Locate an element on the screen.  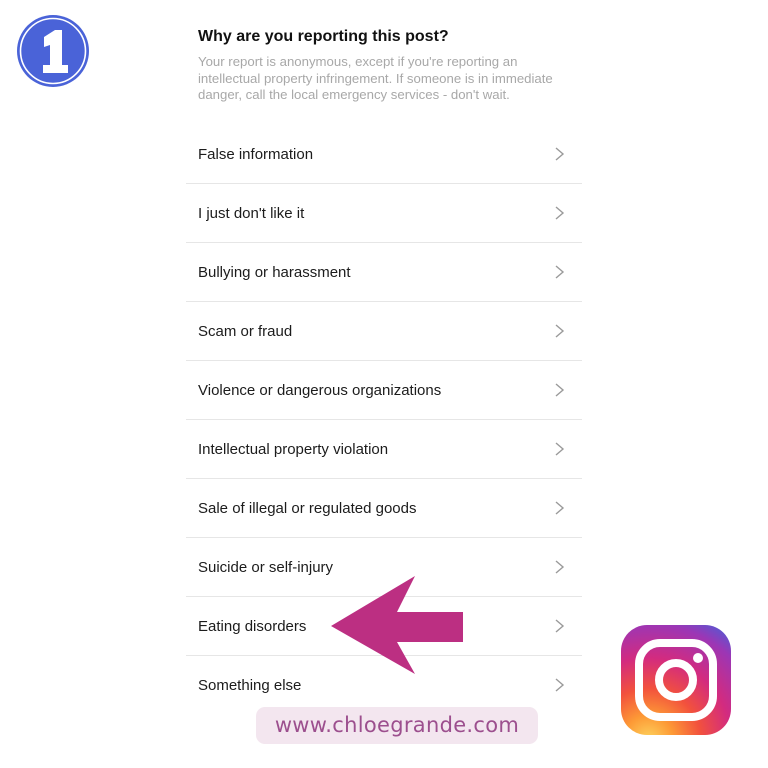
reason-dont-like-it: I just don't like it is located at coordinates (384, 213).